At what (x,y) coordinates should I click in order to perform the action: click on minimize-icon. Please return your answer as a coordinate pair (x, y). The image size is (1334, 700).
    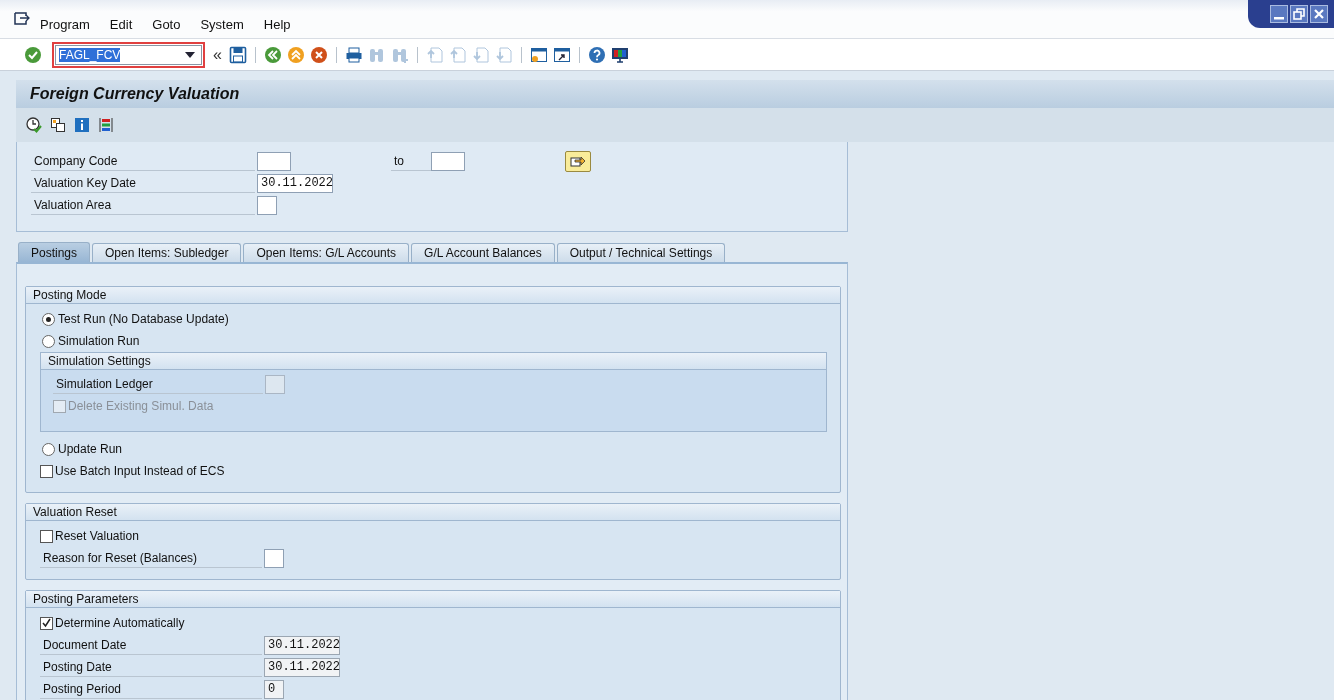
    Looking at the image, I should click on (1279, 14).